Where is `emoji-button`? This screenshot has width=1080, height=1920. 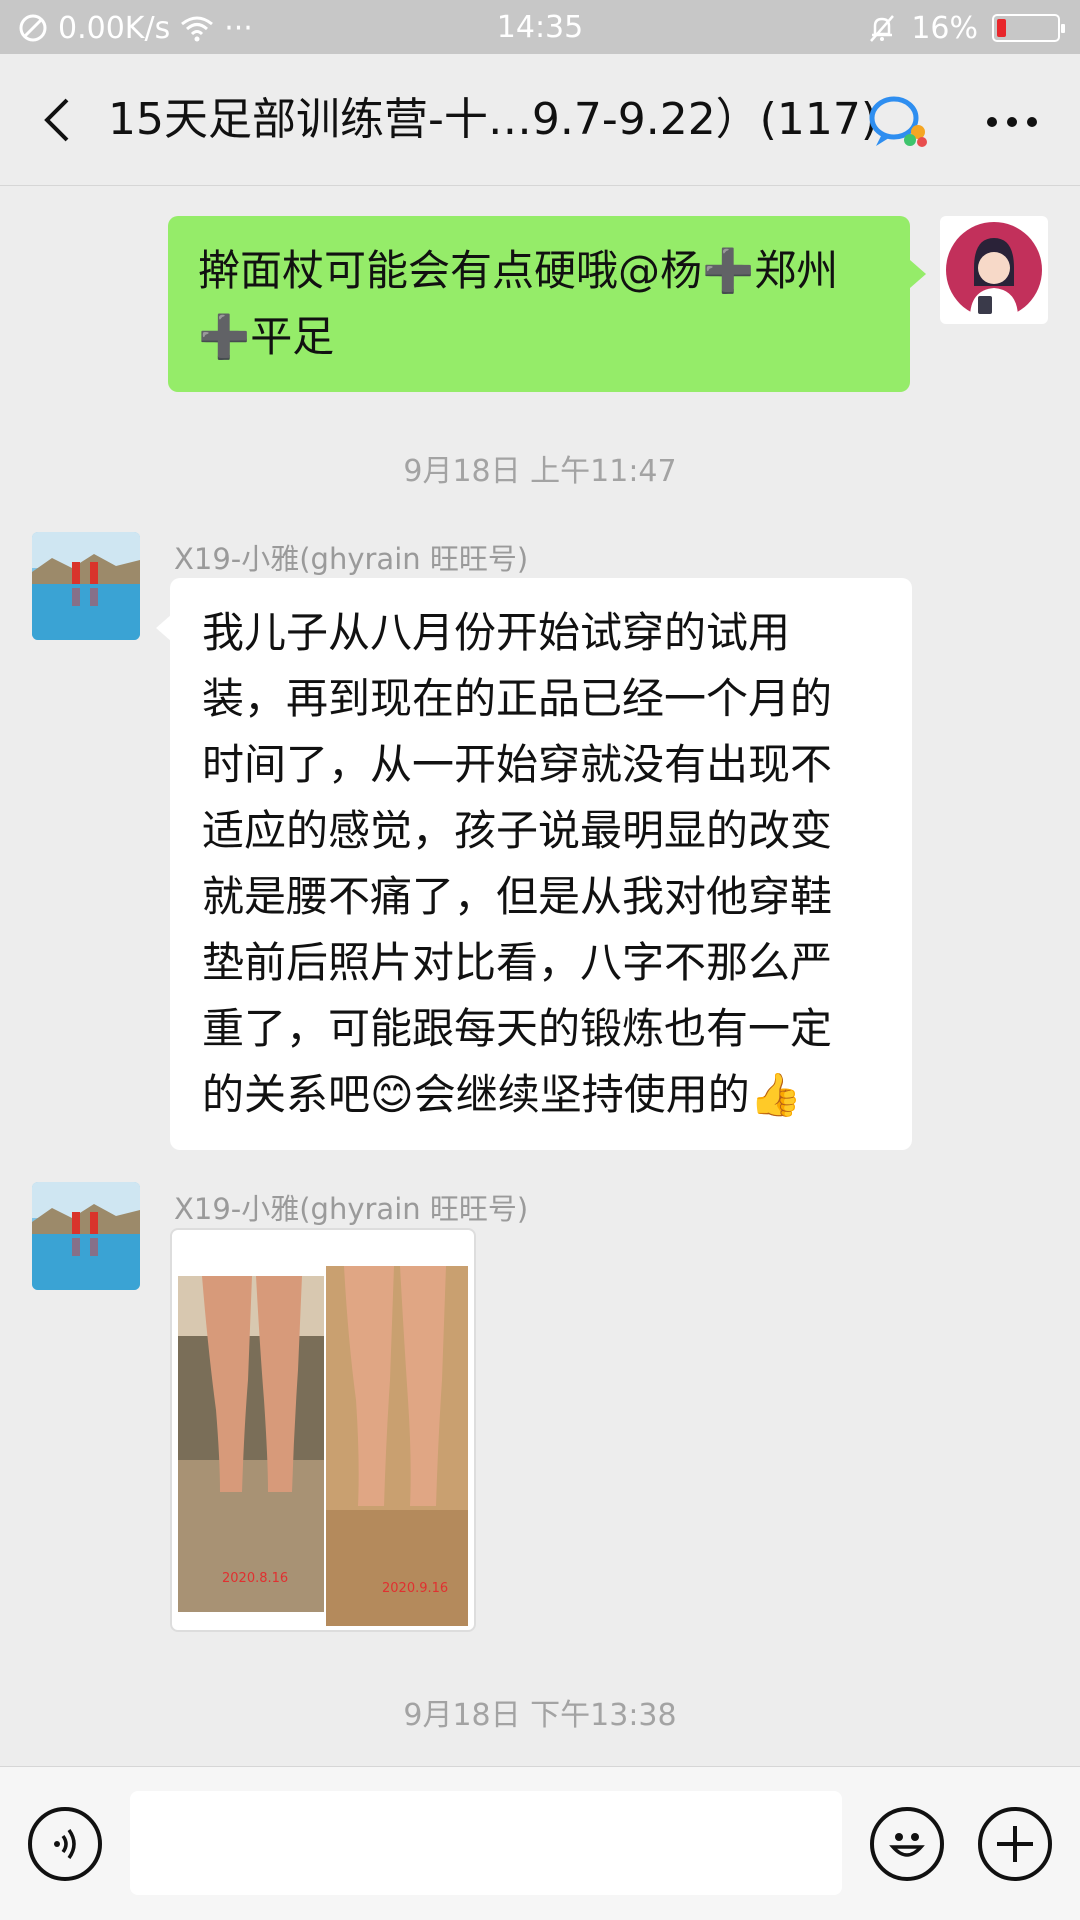 emoji-button is located at coordinates (907, 1844).